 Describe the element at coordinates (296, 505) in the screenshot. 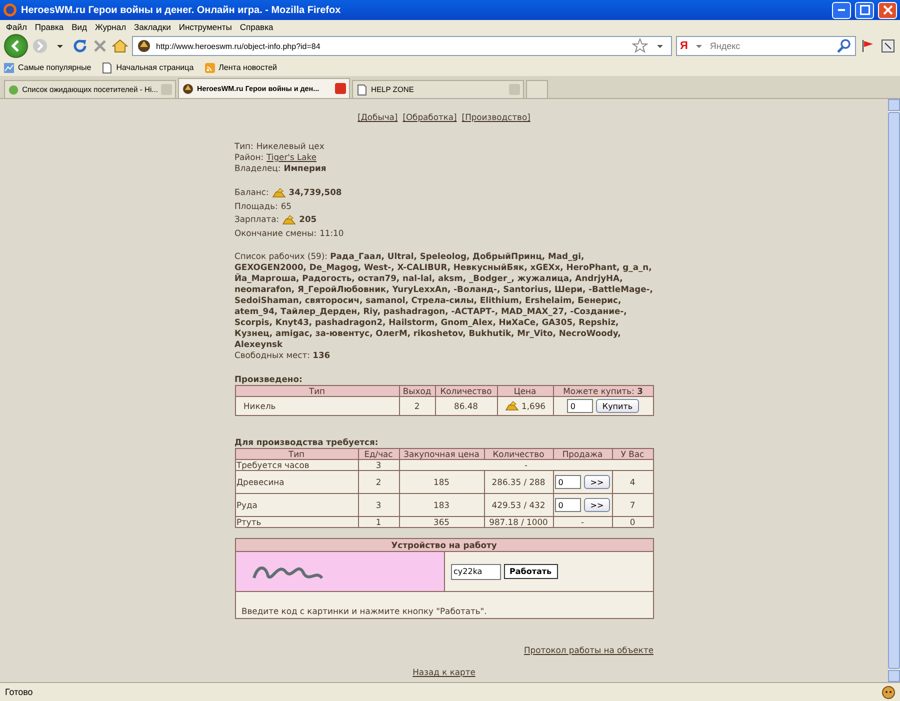

I see `table-cell: Руда` at that location.